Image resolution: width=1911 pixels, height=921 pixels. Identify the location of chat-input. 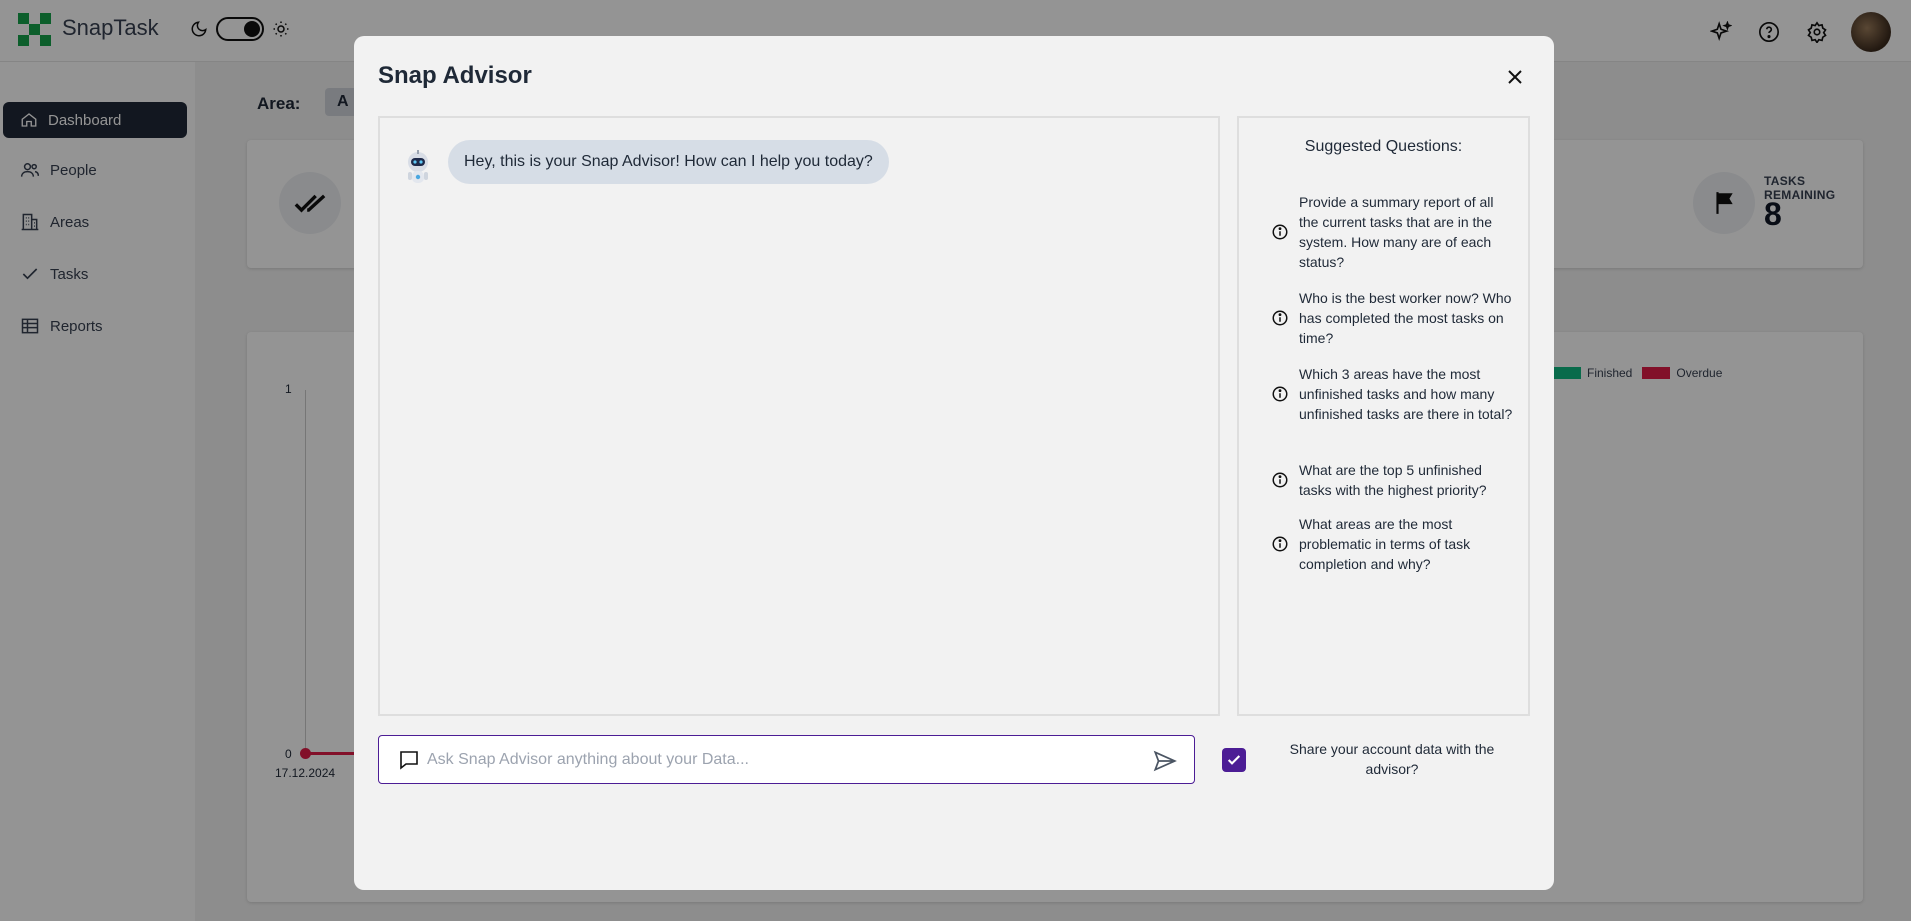
(777, 760).